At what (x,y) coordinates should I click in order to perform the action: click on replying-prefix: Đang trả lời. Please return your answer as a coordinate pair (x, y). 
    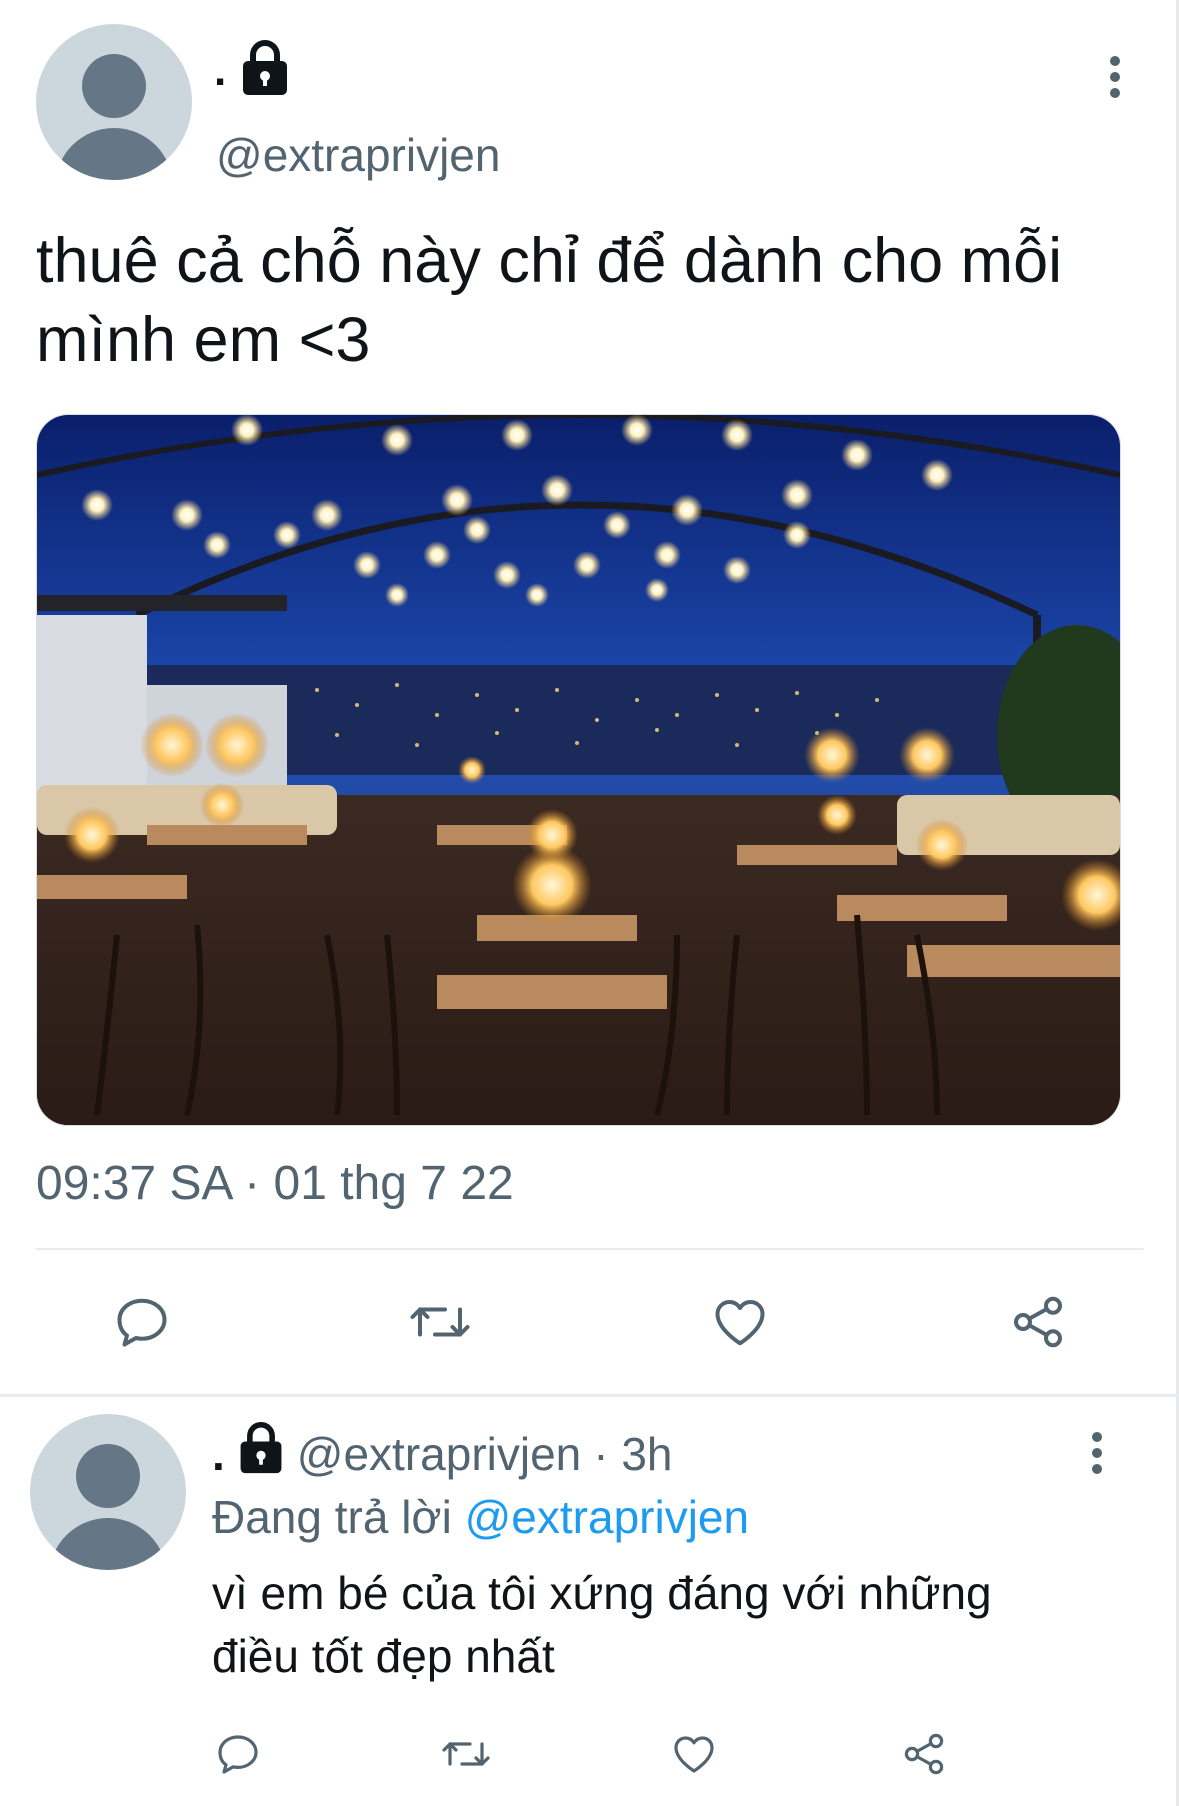
    Looking at the image, I should click on (332, 1517).